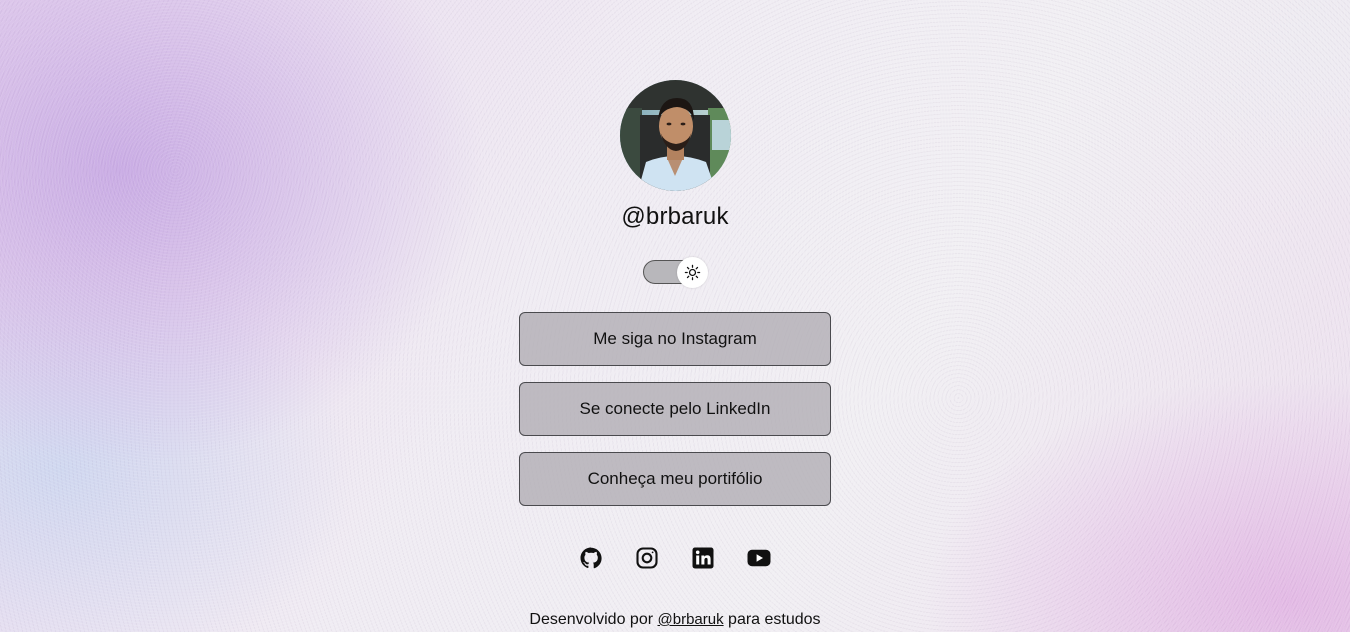 The width and height of the screenshot is (1350, 632). I want to click on footer-prefix: Desenvolvido por, so click(591, 619).